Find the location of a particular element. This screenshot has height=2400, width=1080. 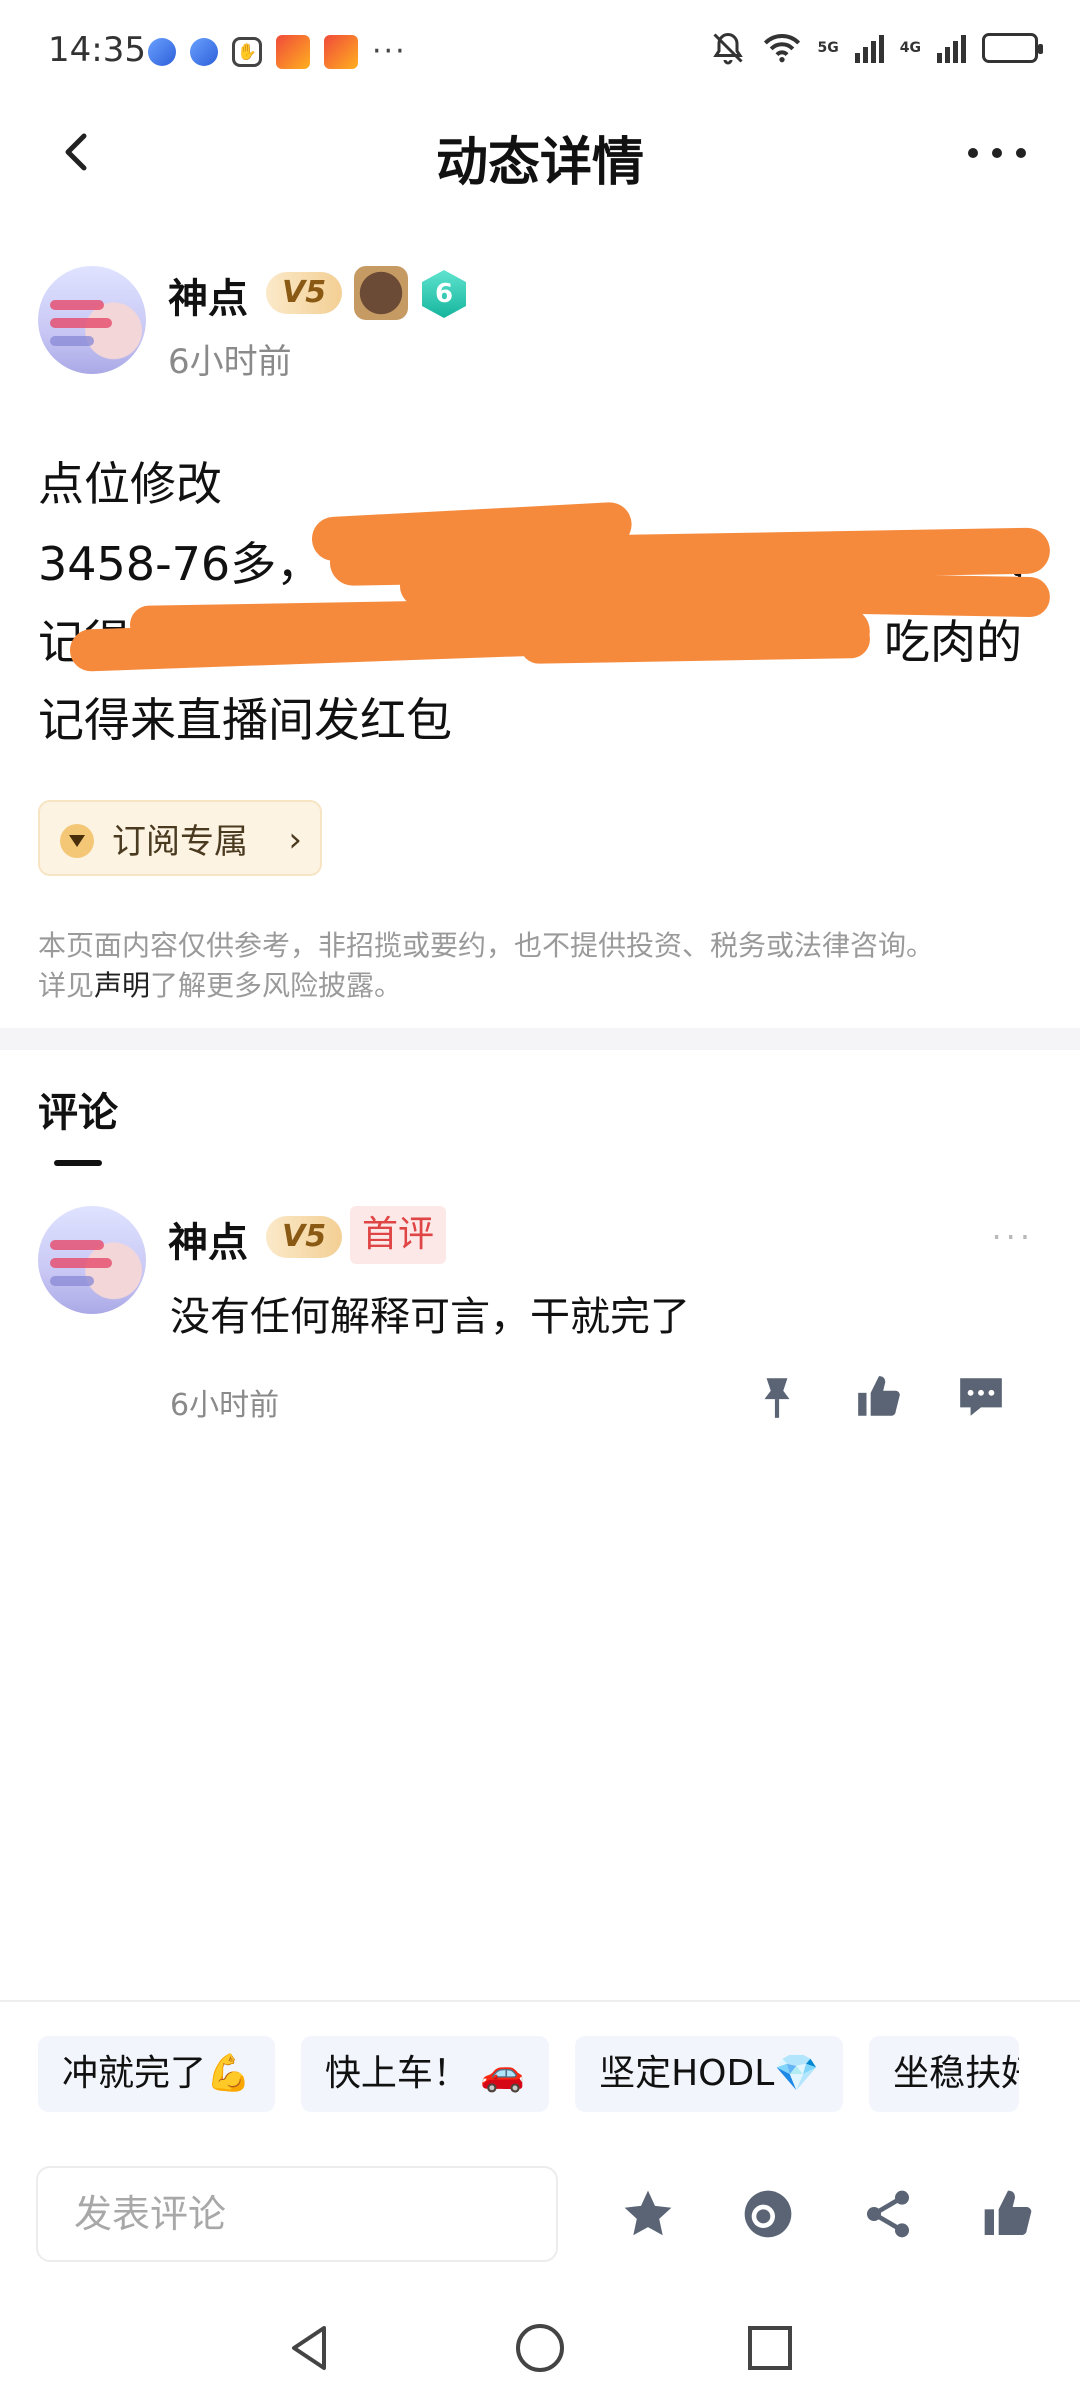

bottom-divider is located at coordinates (540, 2001).